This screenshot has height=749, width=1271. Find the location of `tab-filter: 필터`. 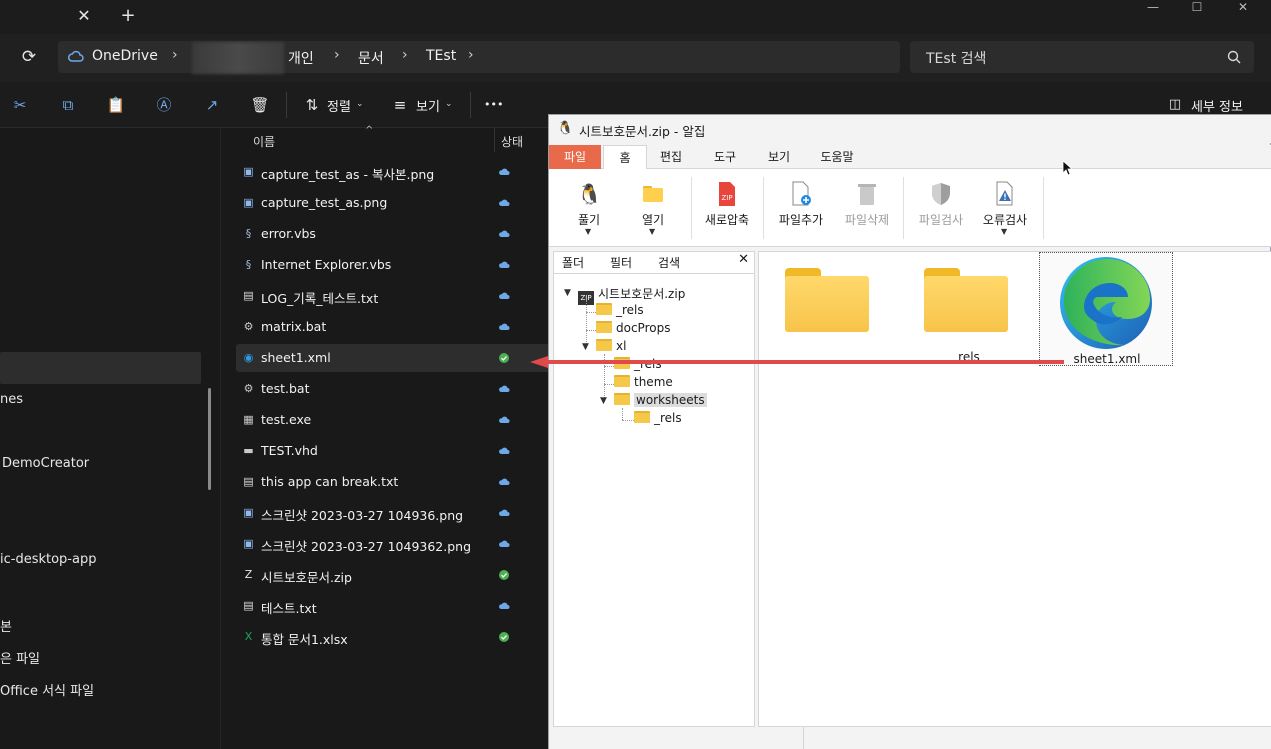

tab-filter: 필터 is located at coordinates (621, 262).